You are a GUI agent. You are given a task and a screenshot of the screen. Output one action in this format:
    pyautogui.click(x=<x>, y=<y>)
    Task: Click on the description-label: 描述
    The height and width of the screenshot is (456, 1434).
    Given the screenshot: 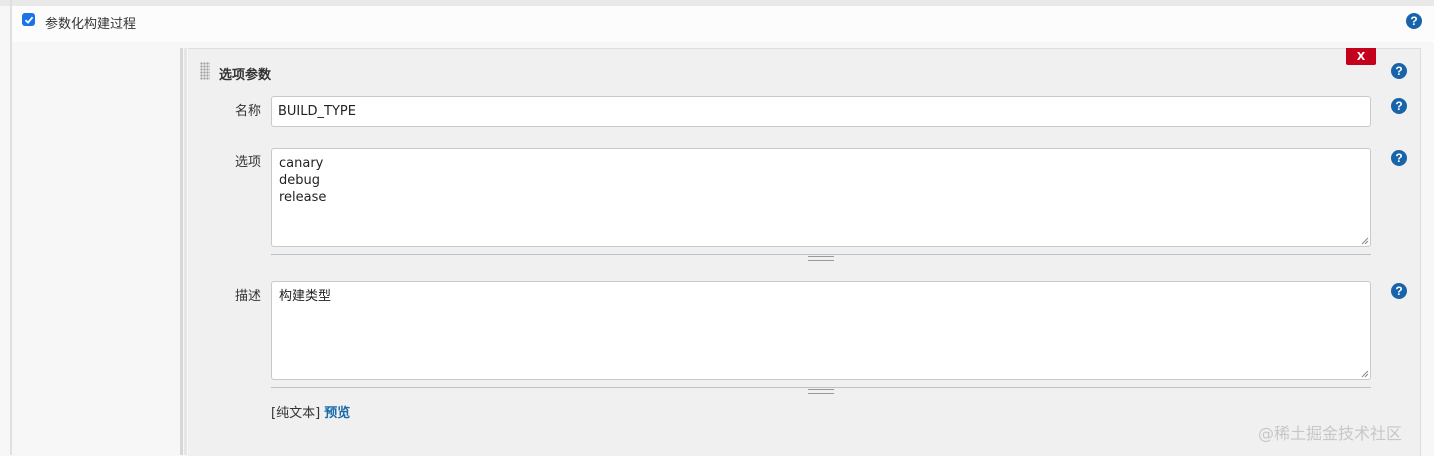 What is the action you would take?
    pyautogui.click(x=247, y=296)
    